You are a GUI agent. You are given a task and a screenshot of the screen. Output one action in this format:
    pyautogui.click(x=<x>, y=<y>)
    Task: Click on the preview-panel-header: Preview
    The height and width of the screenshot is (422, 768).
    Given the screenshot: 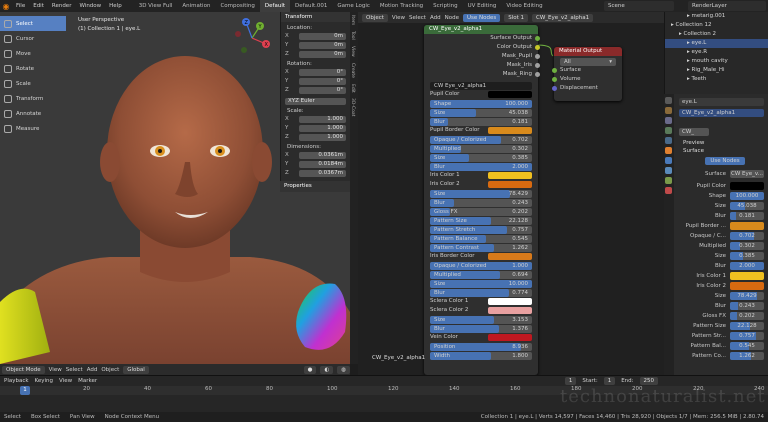 What is the action you would take?
    pyautogui.click(x=725, y=143)
    